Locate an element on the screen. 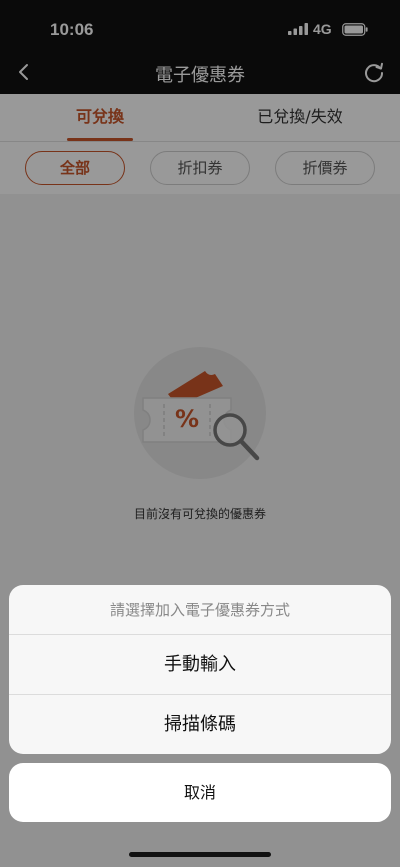 This screenshot has width=400, height=867. cancel-button: 取消 is located at coordinates (200, 792).